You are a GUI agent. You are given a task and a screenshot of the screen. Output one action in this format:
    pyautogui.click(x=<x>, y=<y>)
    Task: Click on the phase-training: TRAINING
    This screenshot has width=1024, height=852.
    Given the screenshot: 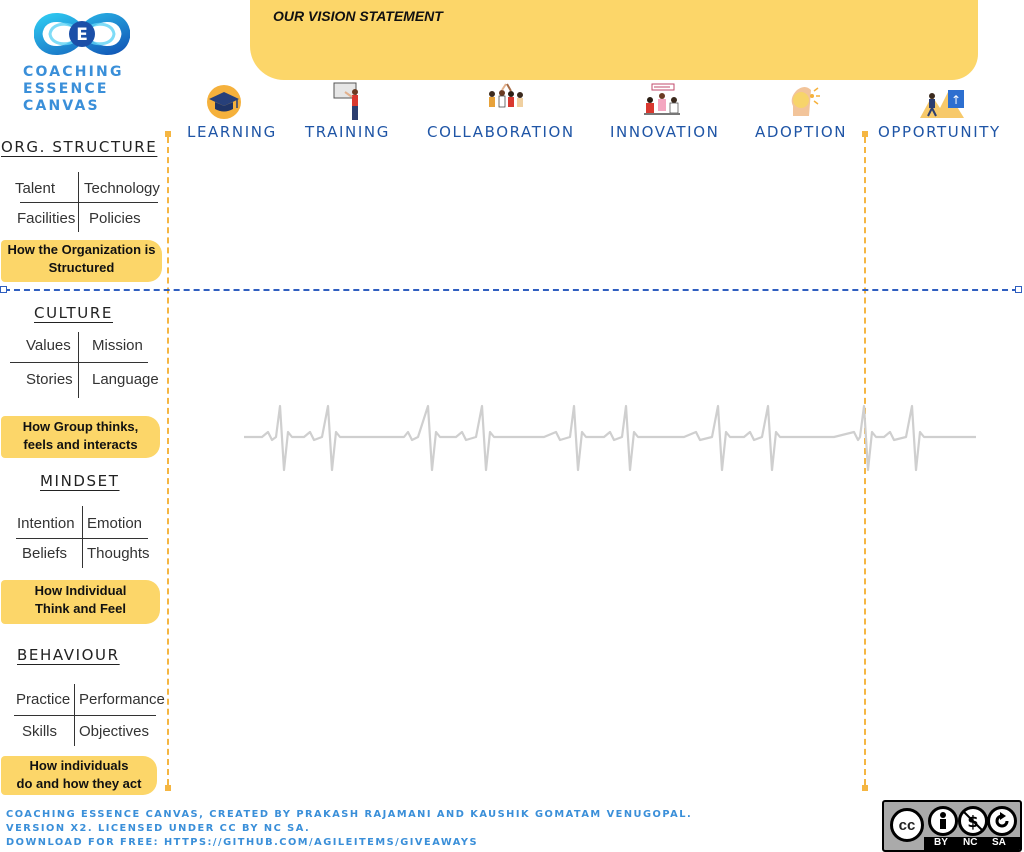 What is the action you would take?
    pyautogui.click(x=347, y=132)
    